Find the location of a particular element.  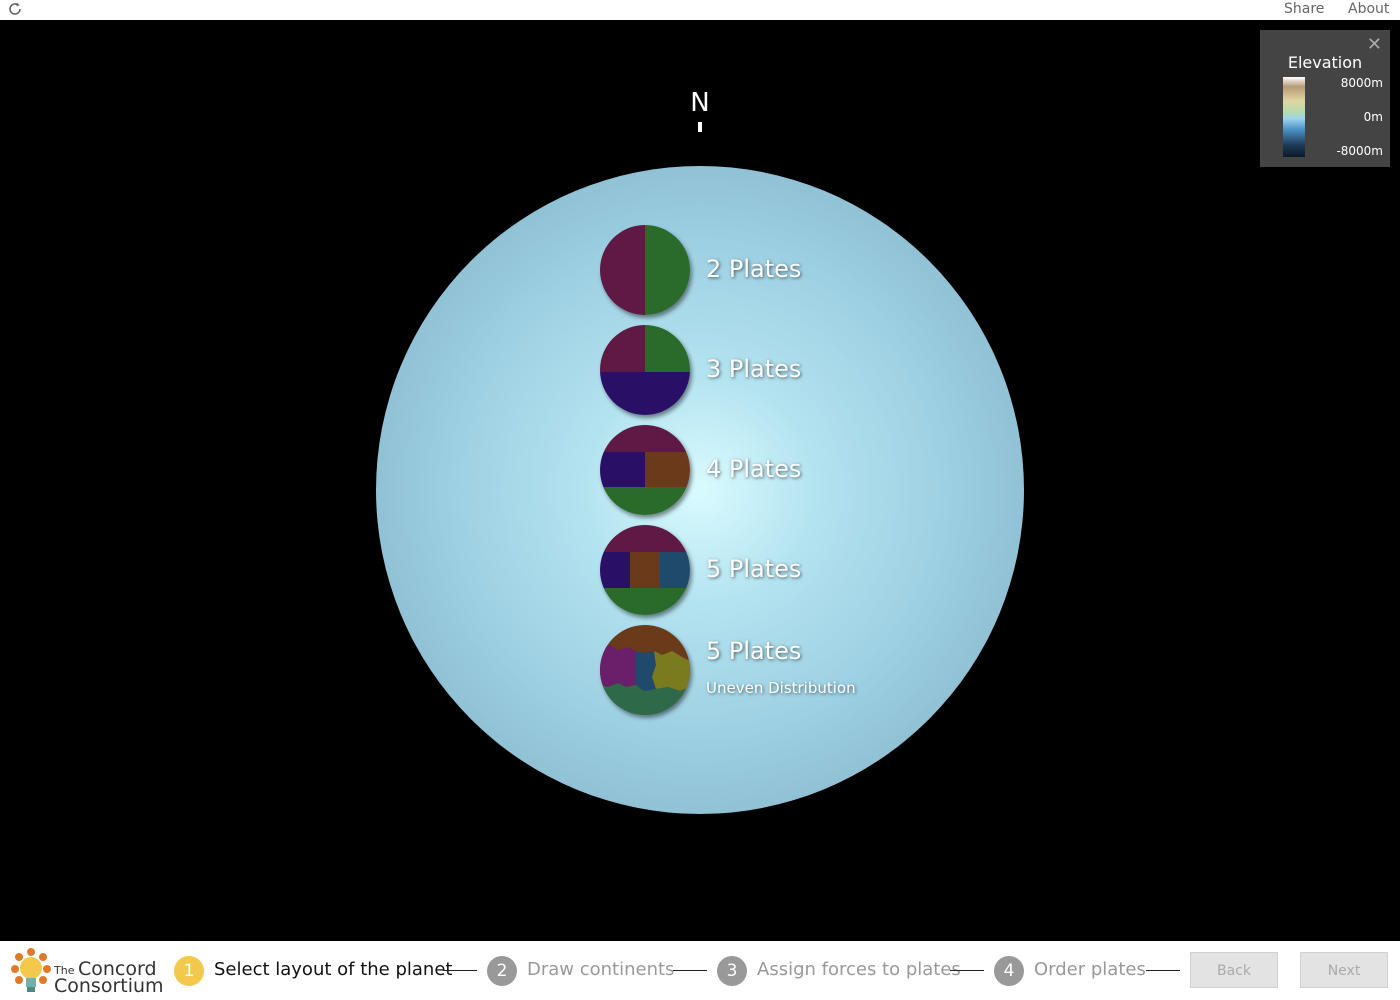

north-indicator-label: N is located at coordinates (700, 103).